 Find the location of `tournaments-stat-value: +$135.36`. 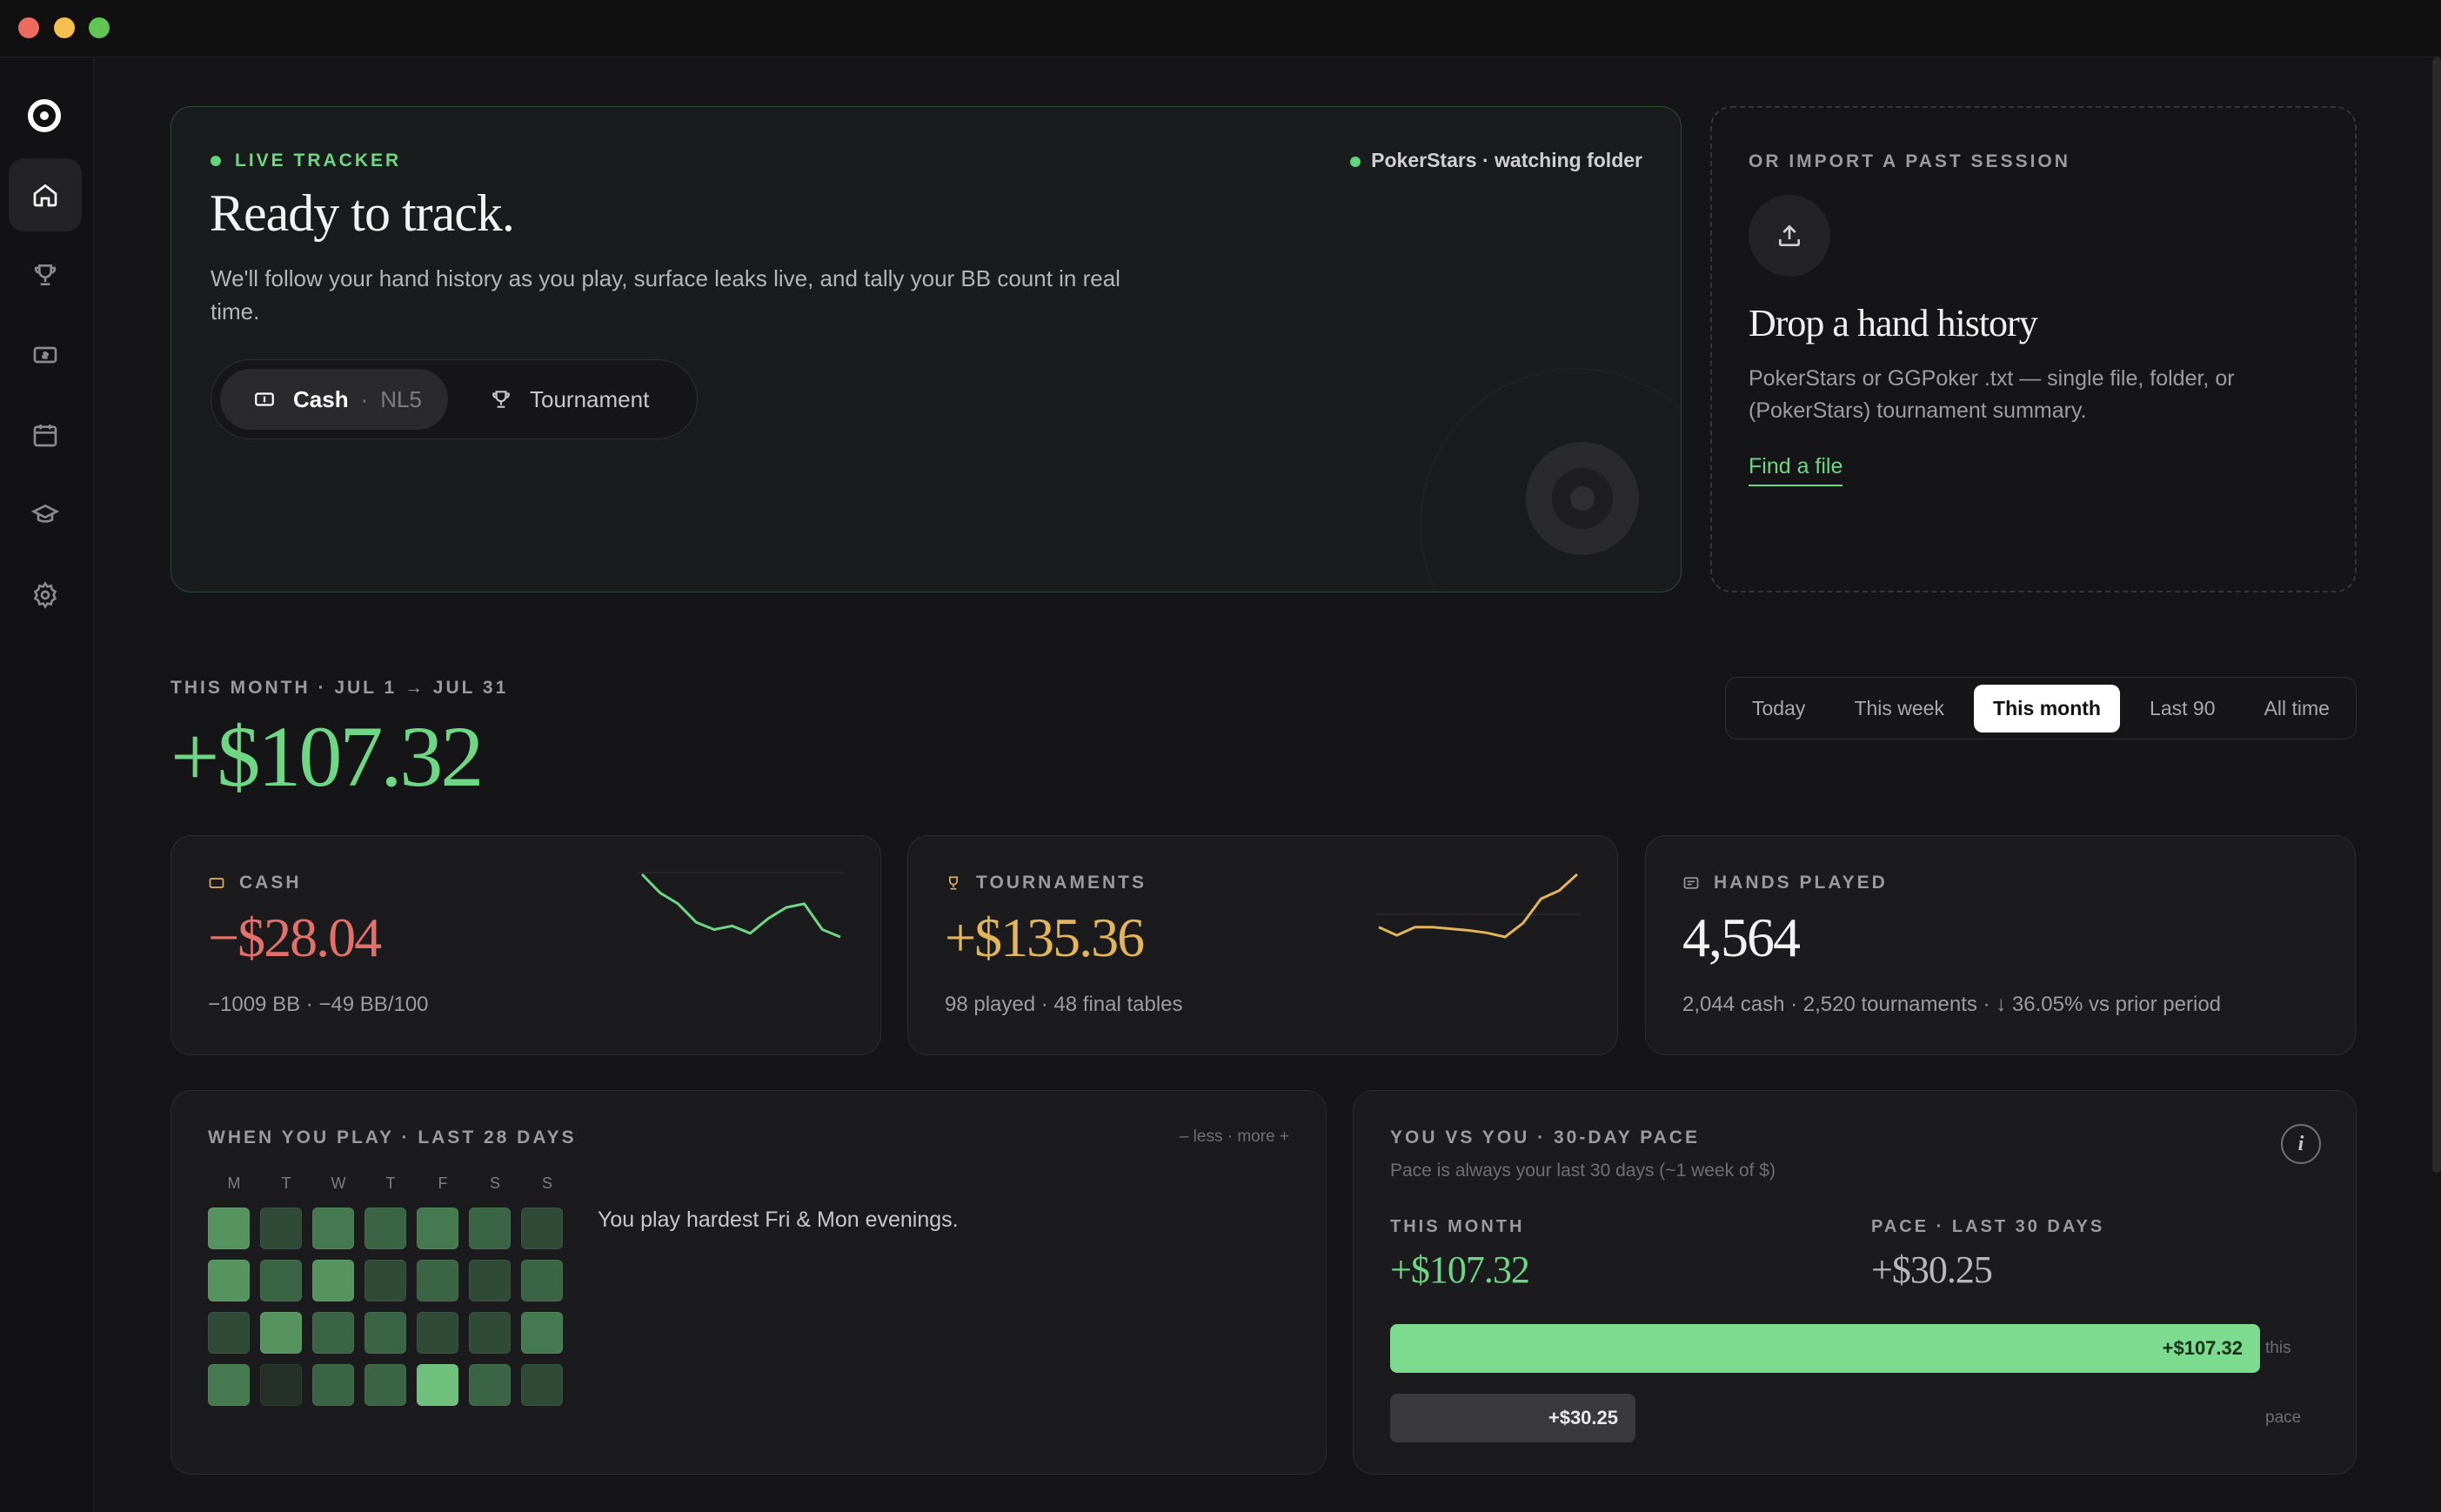

tournaments-stat-value: +$135.36 is located at coordinates (1045, 938).